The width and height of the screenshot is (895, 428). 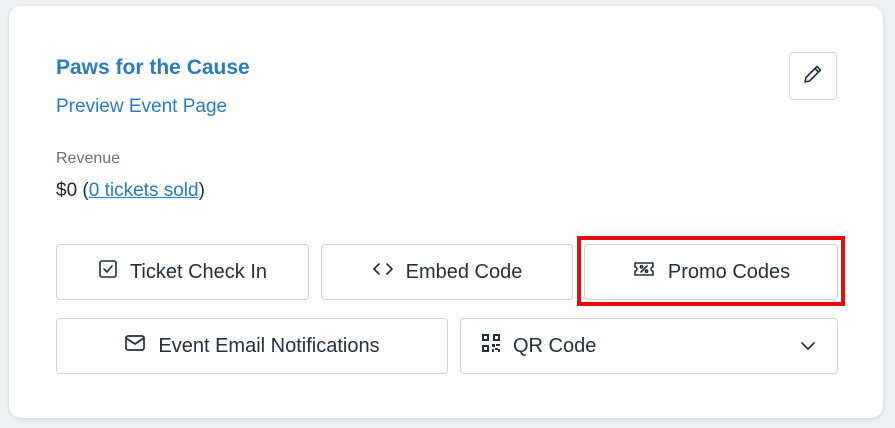 What do you see at coordinates (88, 158) in the screenshot?
I see `revenue-label: Revenue` at bounding box center [88, 158].